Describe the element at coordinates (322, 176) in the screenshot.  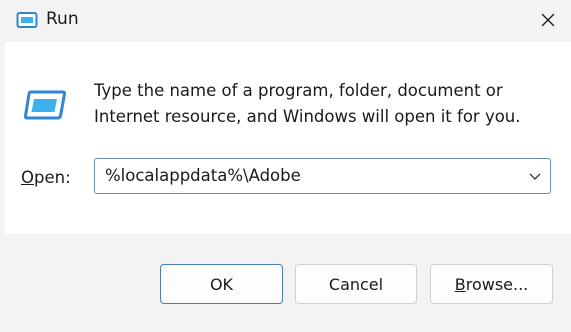
I see `open-combobox: %localappdata%\Adobe` at that location.